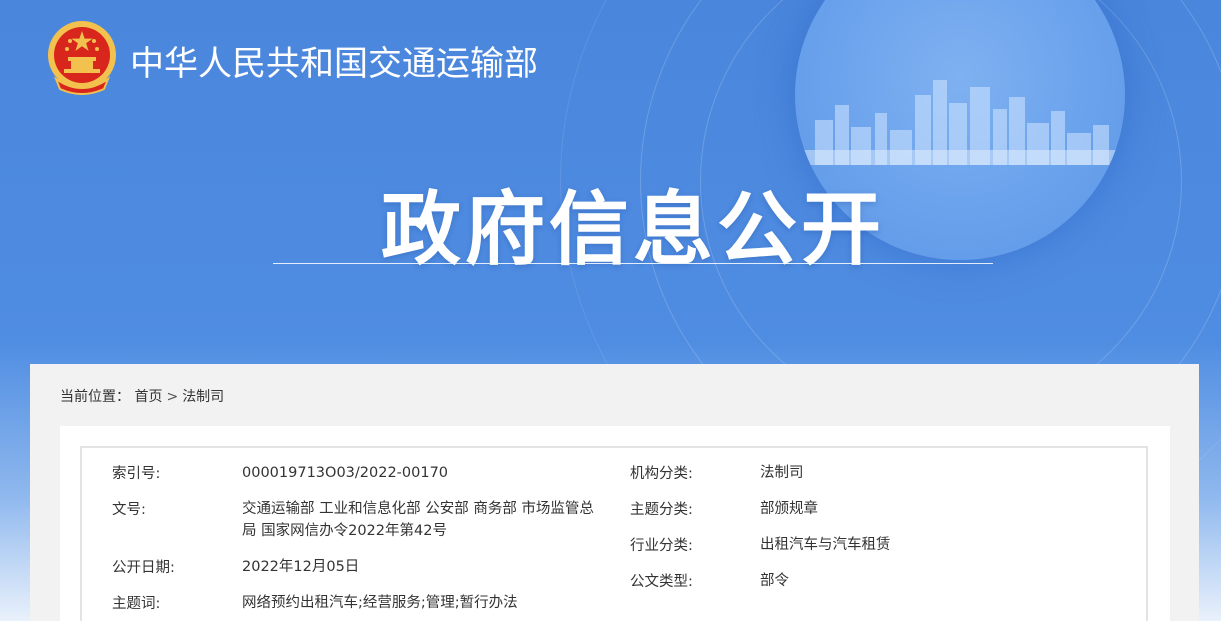  What do you see at coordinates (380, 603) in the screenshot?
I see `meta-value: 网络预约出租汽车;经营服务;管理;暂行办法` at bounding box center [380, 603].